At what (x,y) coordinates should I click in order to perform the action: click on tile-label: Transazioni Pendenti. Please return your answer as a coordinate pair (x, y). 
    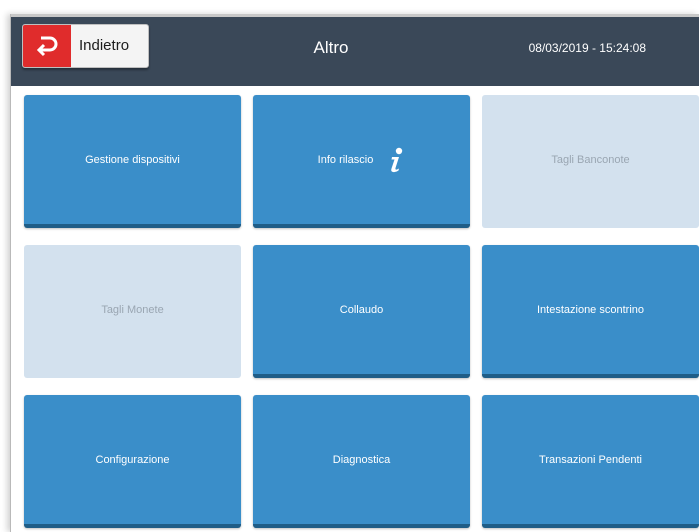
    Looking at the image, I should click on (590, 459).